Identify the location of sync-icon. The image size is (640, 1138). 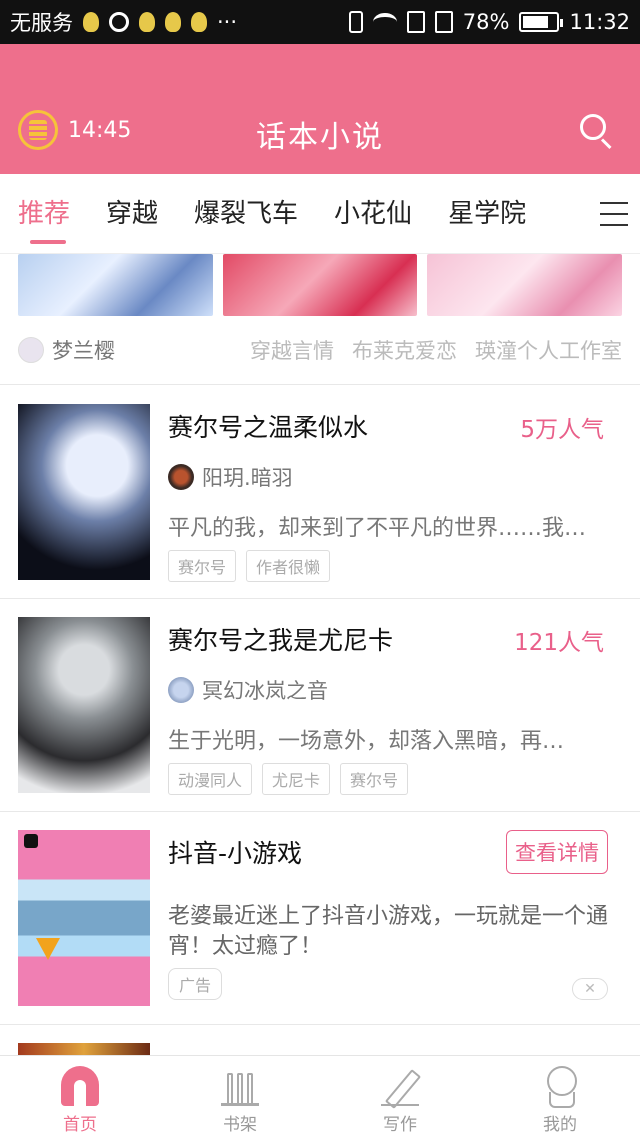
(119, 22).